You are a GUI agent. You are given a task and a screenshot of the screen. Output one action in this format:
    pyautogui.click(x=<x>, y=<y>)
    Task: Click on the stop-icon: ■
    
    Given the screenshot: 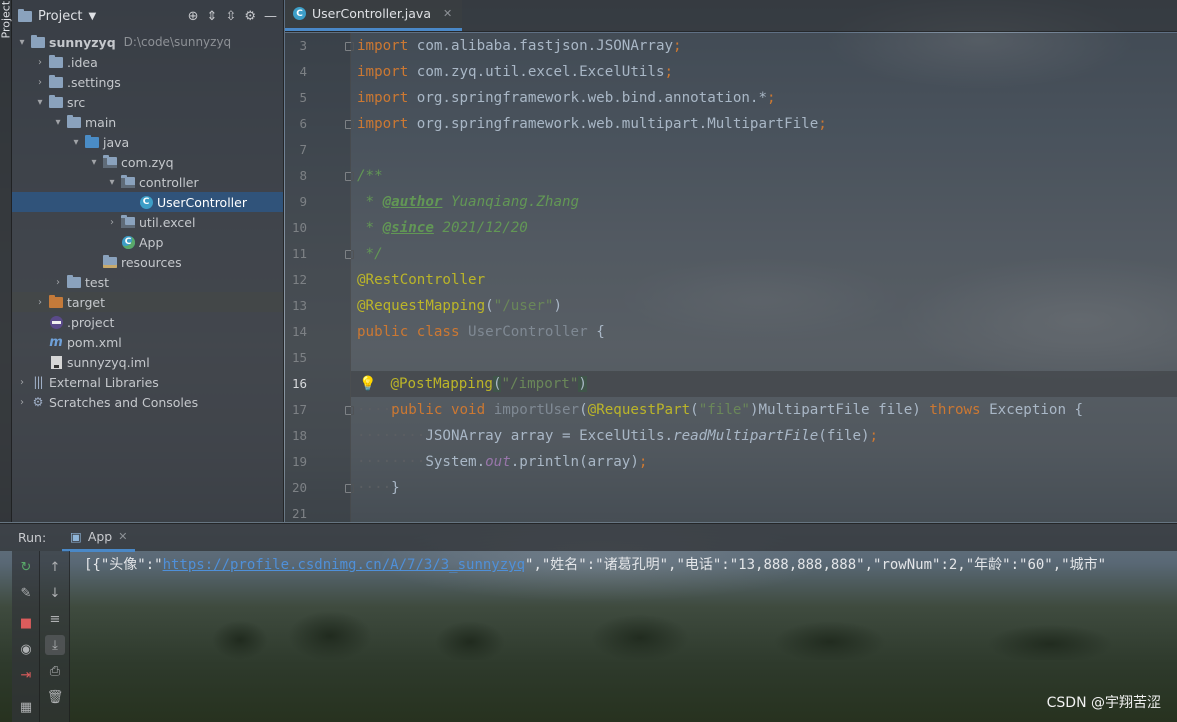 What is the action you would take?
    pyautogui.click(x=26, y=623)
    